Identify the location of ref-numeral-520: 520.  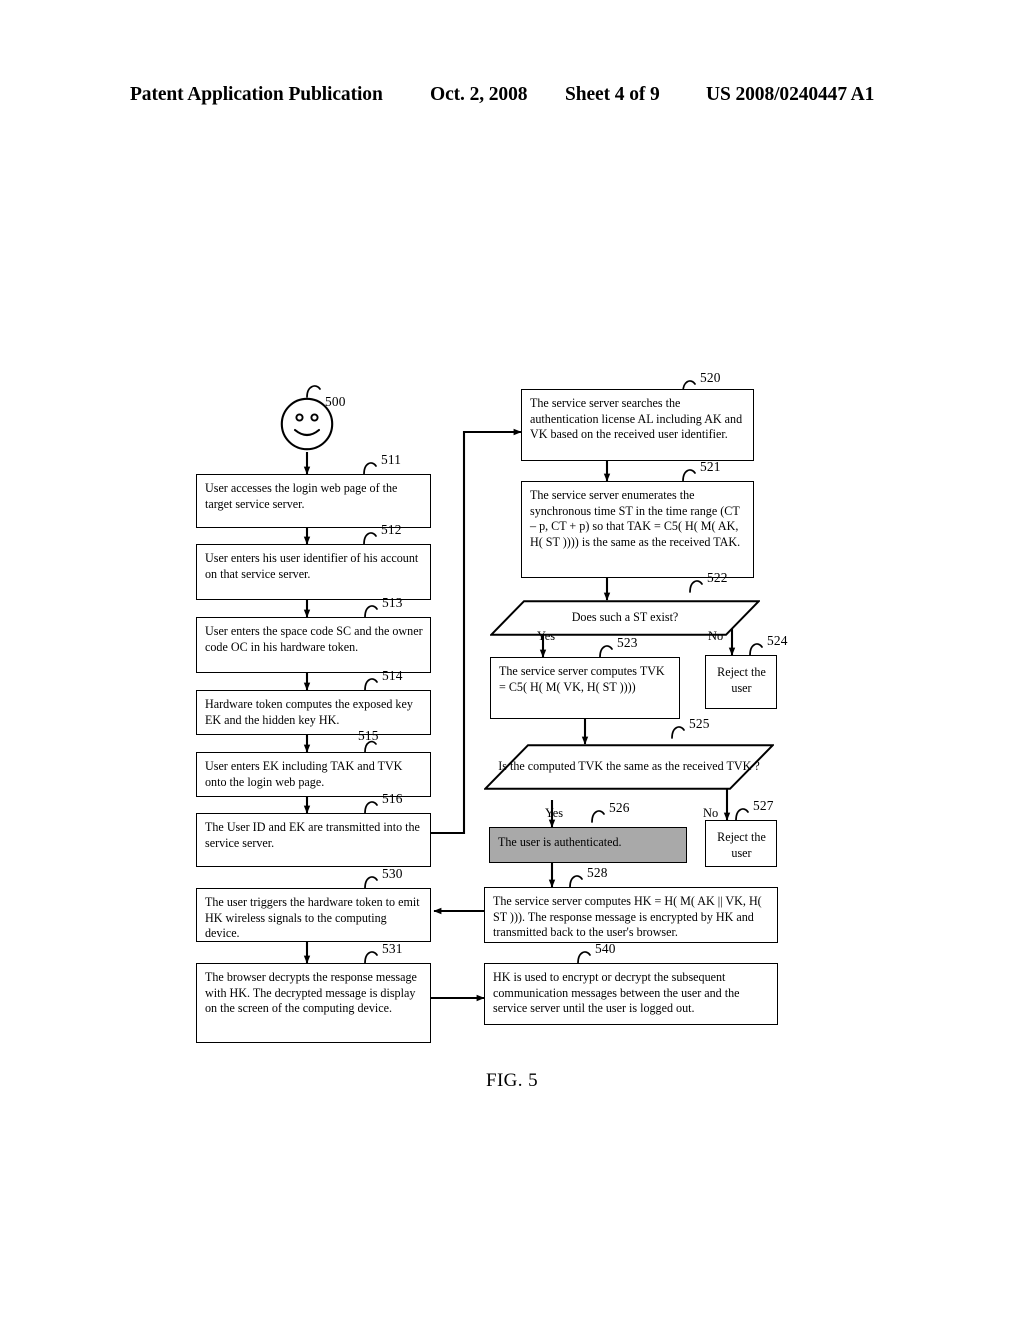
(710, 377).